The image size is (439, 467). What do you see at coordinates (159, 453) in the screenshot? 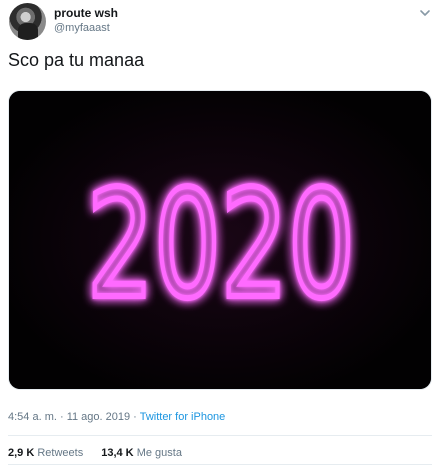
I see `likes-label: Me gusta` at bounding box center [159, 453].